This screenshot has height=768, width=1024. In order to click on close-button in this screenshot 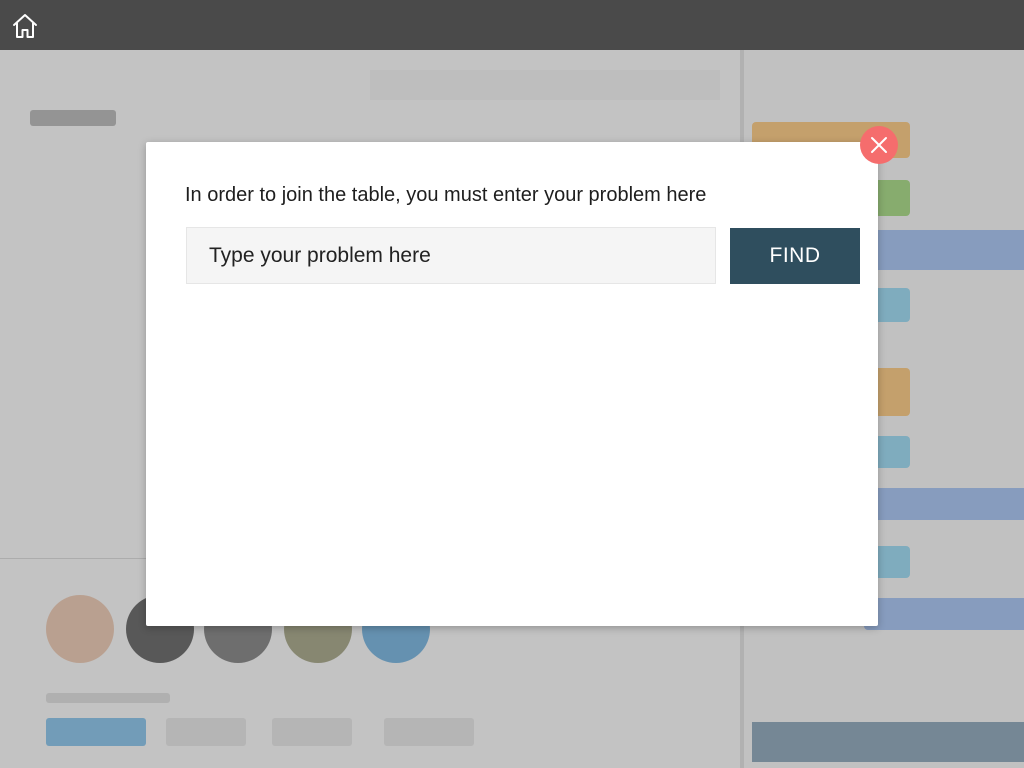, I will do `click(879, 145)`.